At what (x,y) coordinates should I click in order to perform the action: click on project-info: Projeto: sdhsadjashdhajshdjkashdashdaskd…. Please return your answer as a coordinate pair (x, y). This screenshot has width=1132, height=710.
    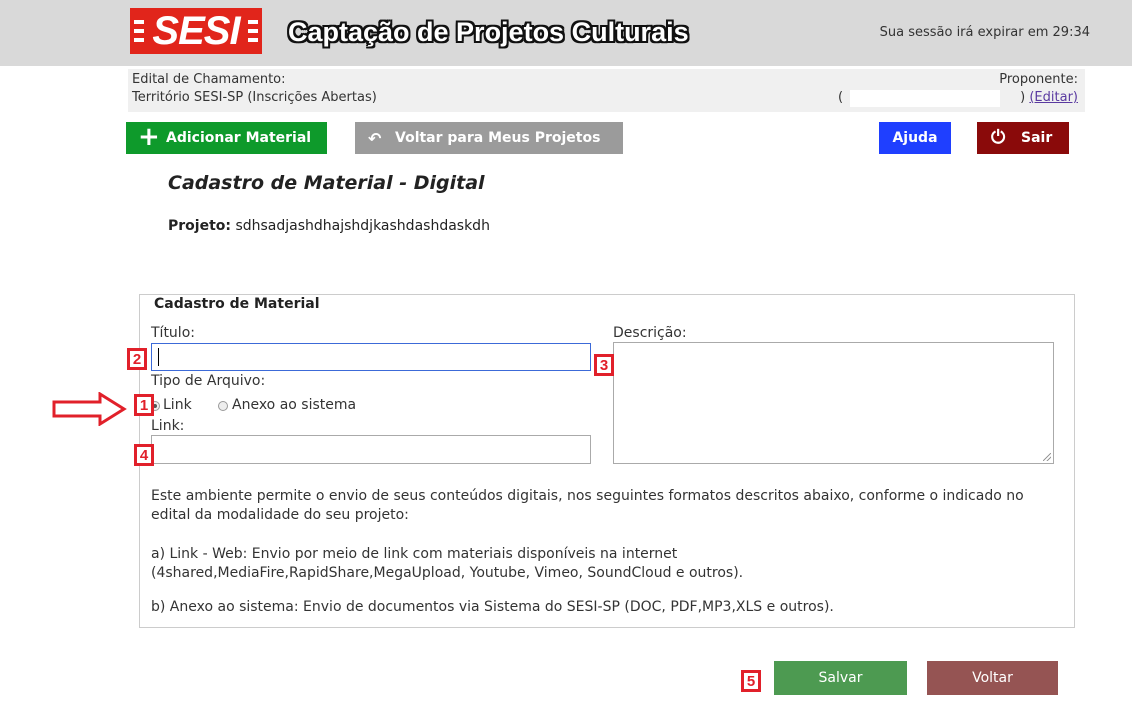
    Looking at the image, I should click on (329, 226).